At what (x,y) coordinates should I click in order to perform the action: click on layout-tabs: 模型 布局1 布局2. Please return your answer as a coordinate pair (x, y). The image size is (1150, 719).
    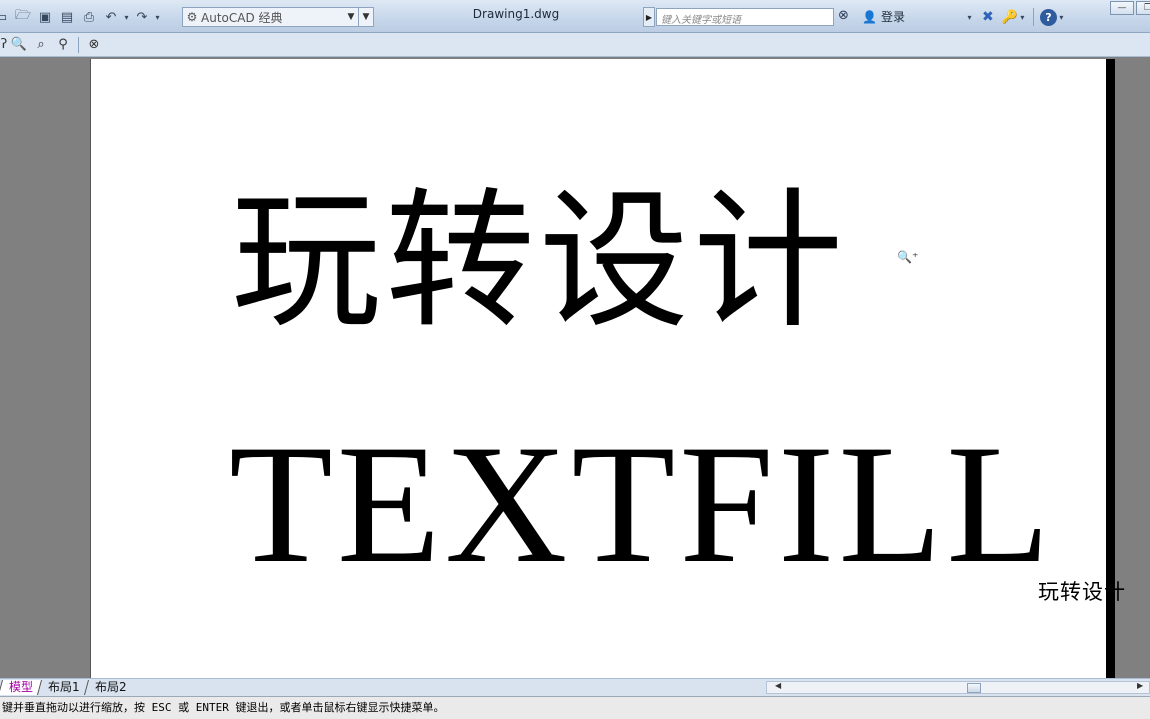
    Looking at the image, I should click on (67, 687).